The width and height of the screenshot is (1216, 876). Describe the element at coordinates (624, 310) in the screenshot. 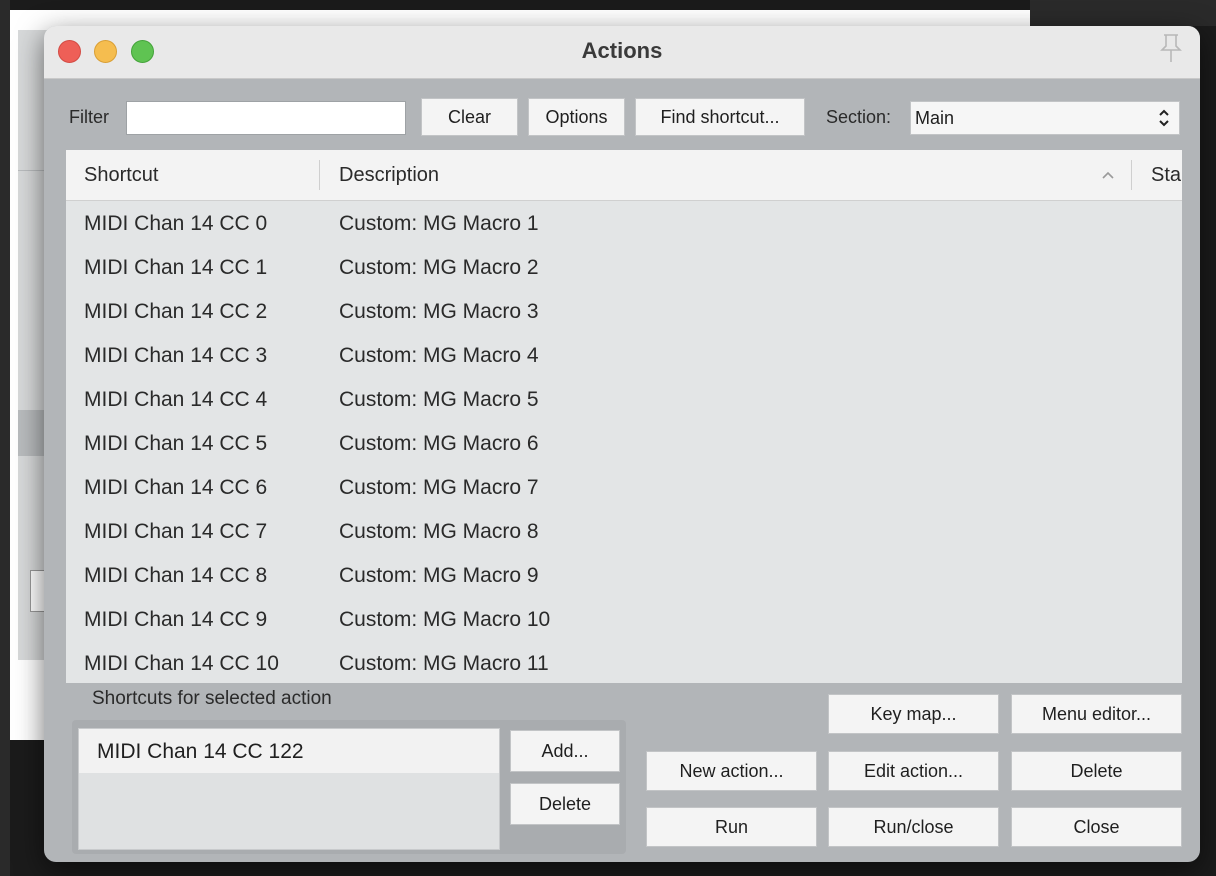

I see `table-row: MIDI Chan 14 CC 2 Custom: MG Macro 3` at that location.